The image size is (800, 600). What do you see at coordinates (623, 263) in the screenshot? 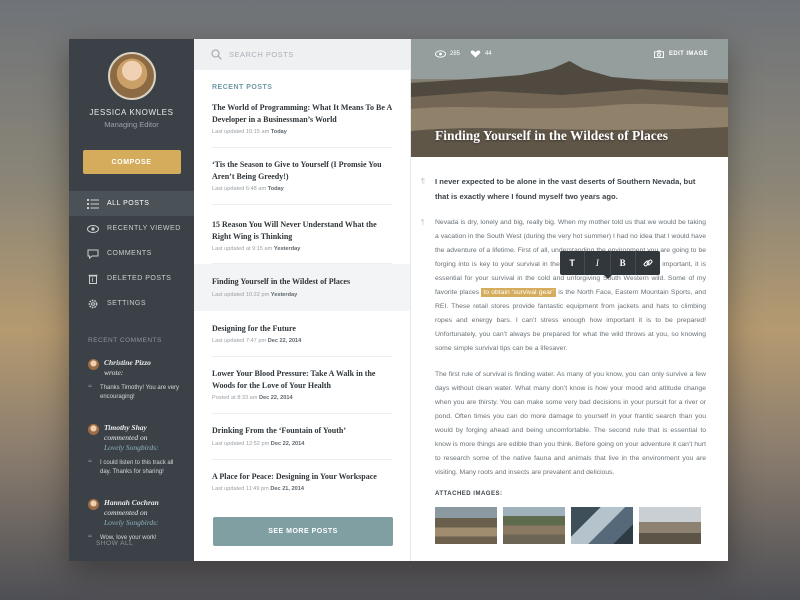
I see `bold-button: B` at bounding box center [623, 263].